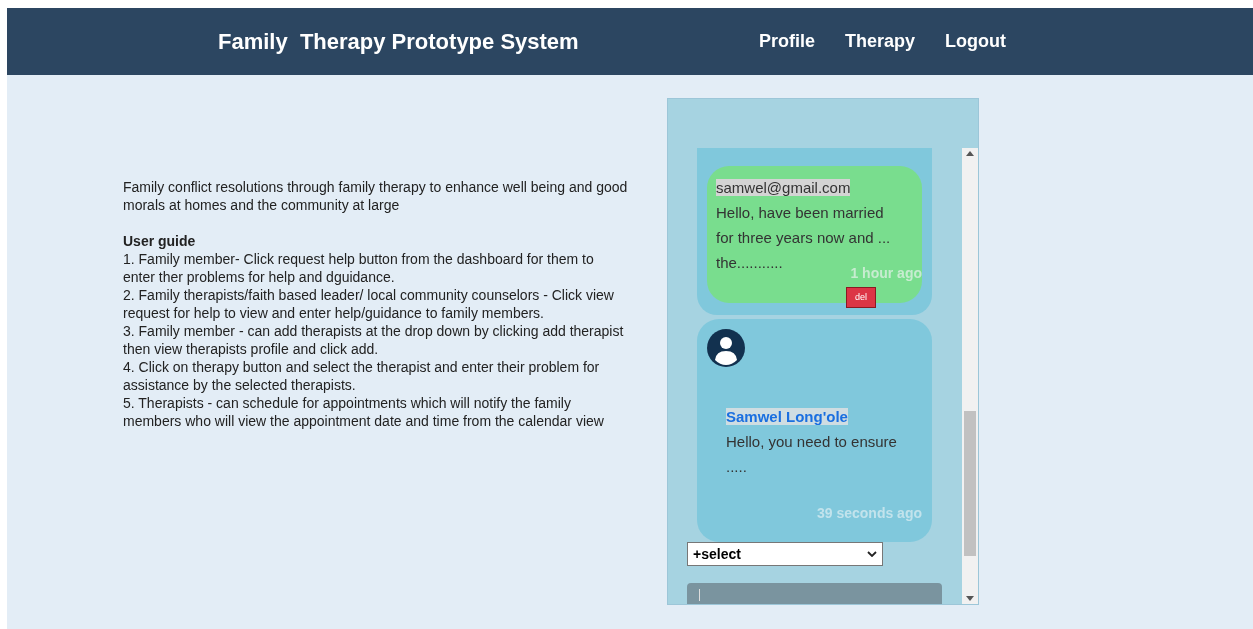  I want to click on message-time: 1 hour ago, so click(886, 273).